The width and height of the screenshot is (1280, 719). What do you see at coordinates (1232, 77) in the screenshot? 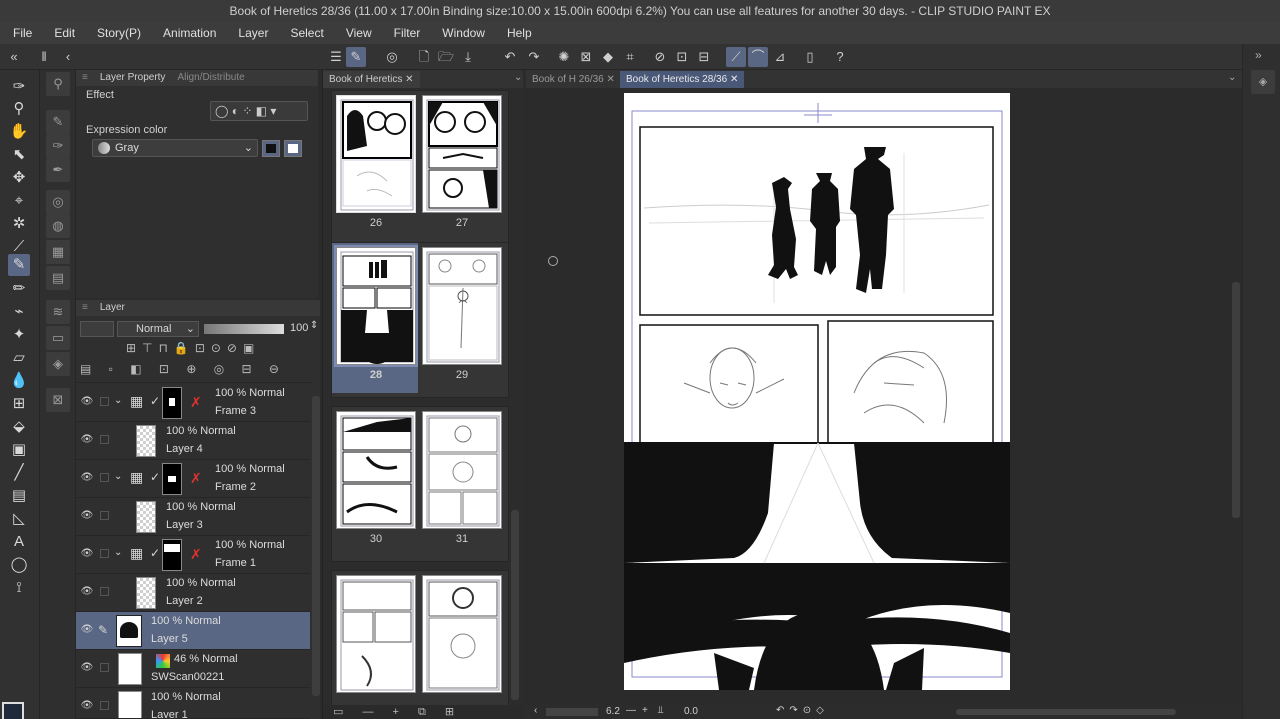
I see `tab-list-dropdown-icon: ⌄` at bounding box center [1232, 77].